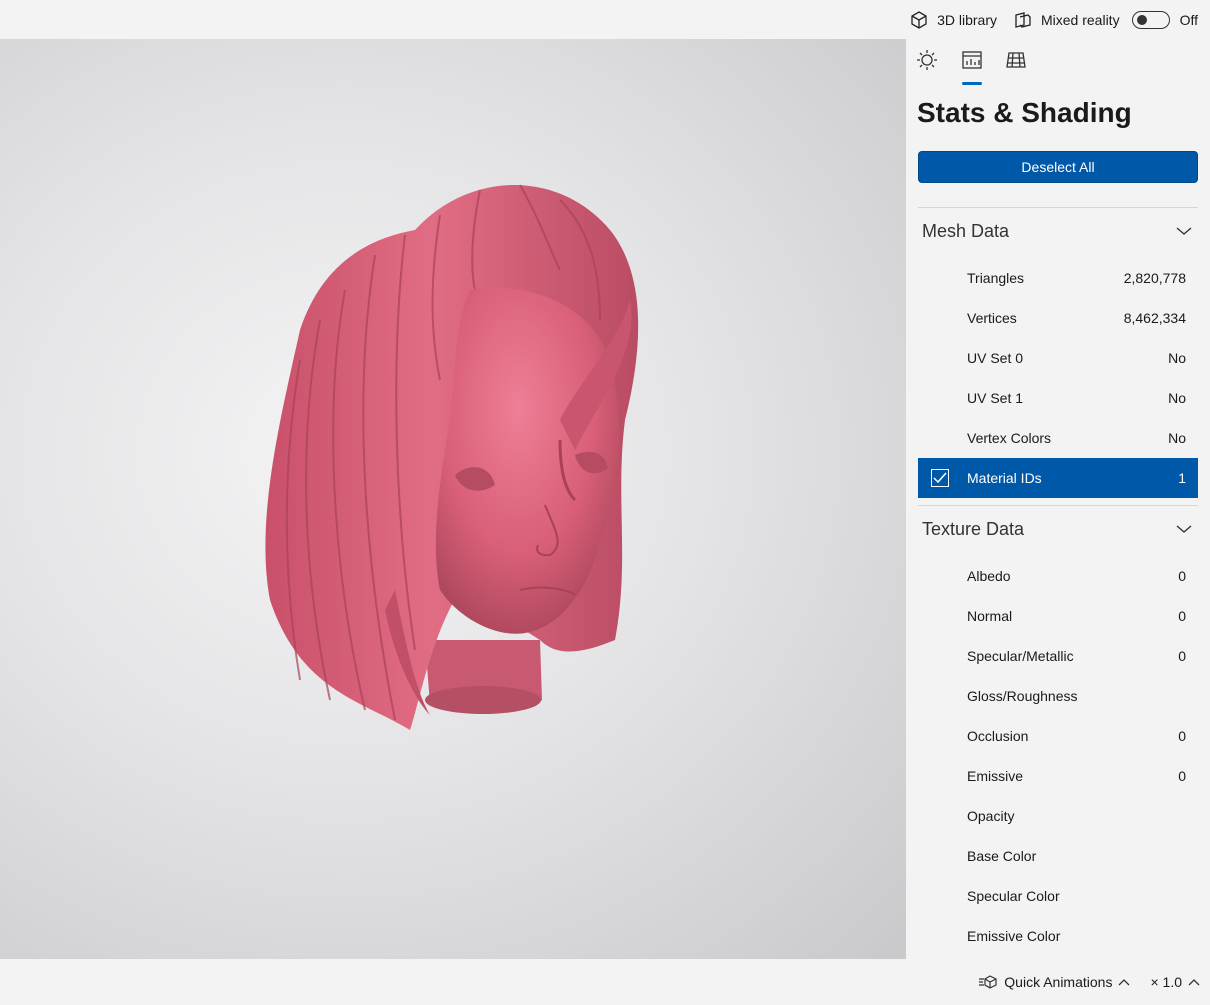 This screenshot has height=1005, width=1210. Describe the element at coordinates (1058, 616) in the screenshot. I see `texture-stat-row: Normal 0` at that location.